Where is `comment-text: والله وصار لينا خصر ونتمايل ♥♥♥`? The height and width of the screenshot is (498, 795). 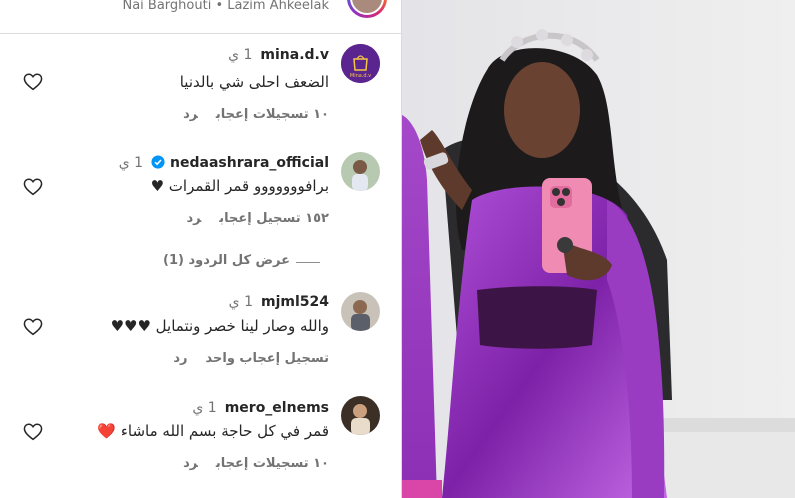 comment-text: والله وصار لينا خصر ونتمايل ♥♥♥ is located at coordinates (219, 326).